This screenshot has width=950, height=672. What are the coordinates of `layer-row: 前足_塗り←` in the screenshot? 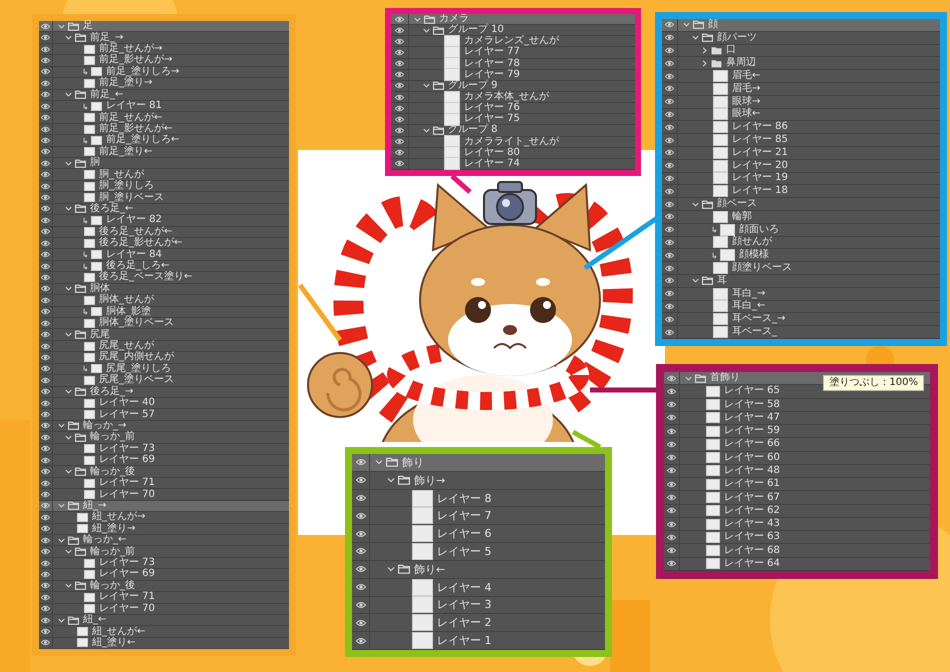 It's located at (164, 152).